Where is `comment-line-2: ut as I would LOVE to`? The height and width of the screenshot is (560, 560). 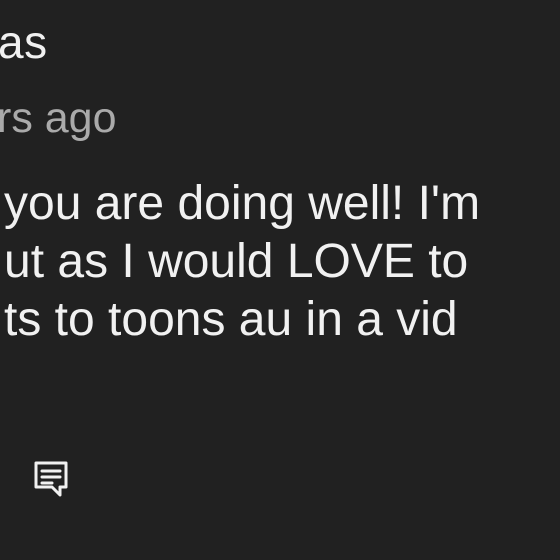 comment-line-2: ut as I would LOVE to is located at coordinates (236, 261).